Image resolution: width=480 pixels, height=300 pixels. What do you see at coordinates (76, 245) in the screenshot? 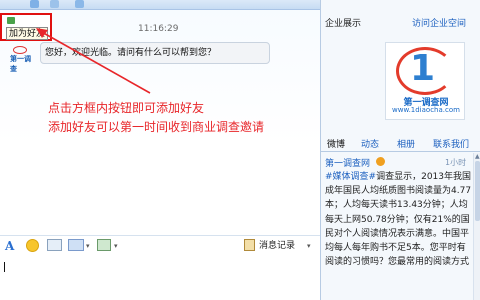
I see `screenshot-icon` at bounding box center [76, 245].